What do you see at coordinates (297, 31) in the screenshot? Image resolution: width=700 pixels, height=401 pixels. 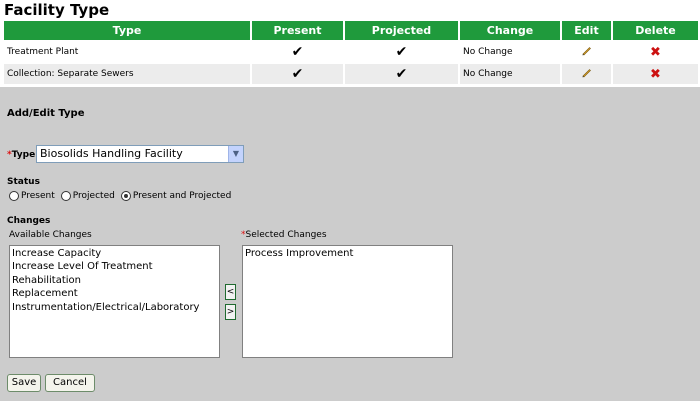 I see `col-present: Present` at bounding box center [297, 31].